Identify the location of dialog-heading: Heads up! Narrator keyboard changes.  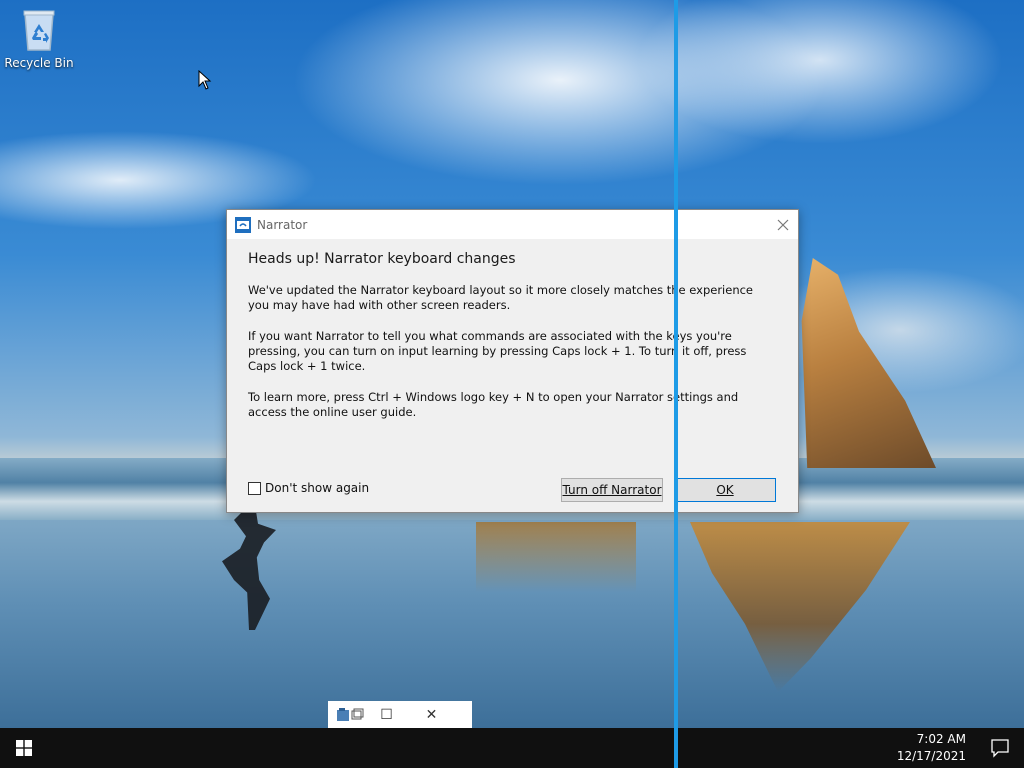
(382, 259).